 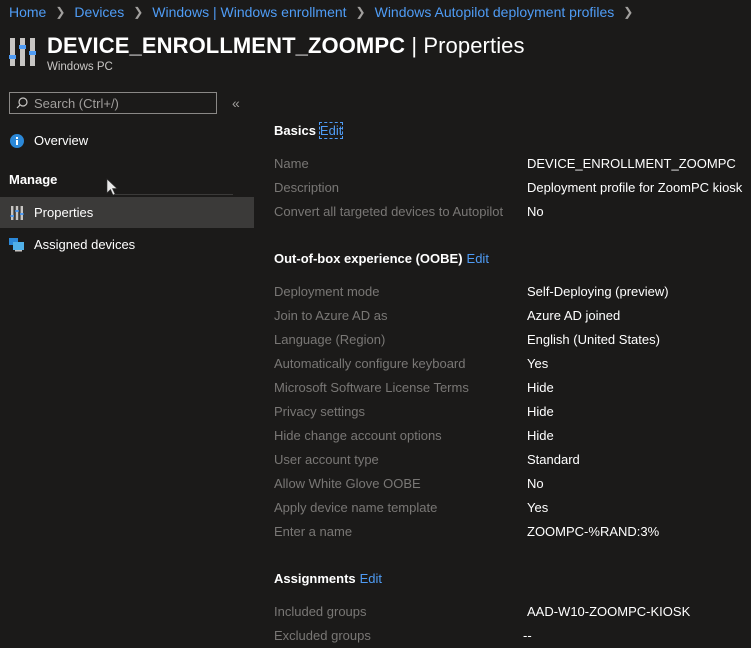 What do you see at coordinates (315, 578) in the screenshot?
I see `section-title-text: Assignments` at bounding box center [315, 578].